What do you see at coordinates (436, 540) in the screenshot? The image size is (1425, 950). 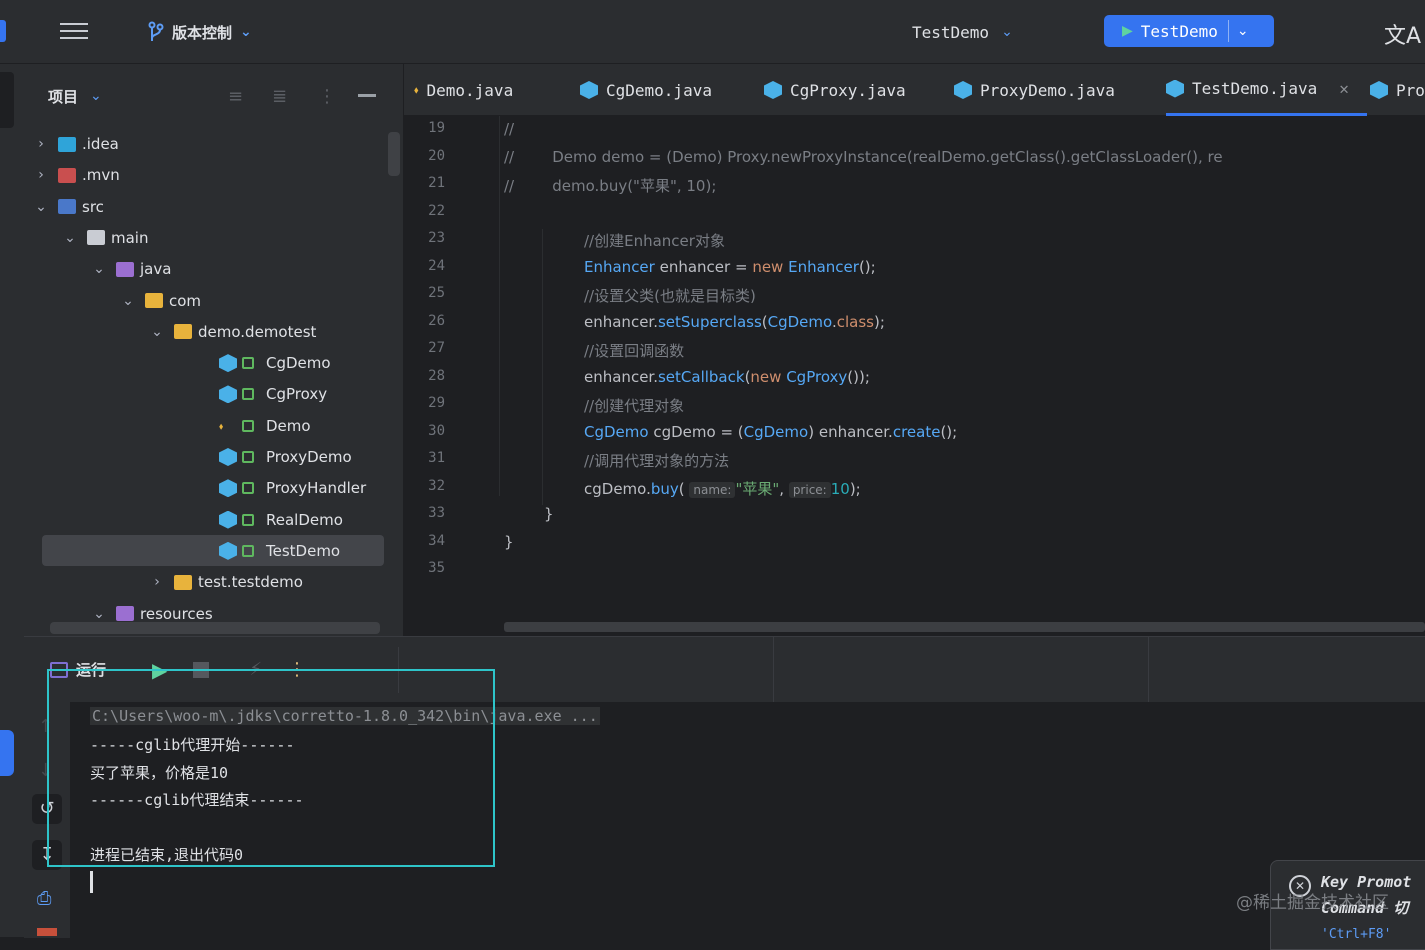 I see `line-number: 34` at bounding box center [436, 540].